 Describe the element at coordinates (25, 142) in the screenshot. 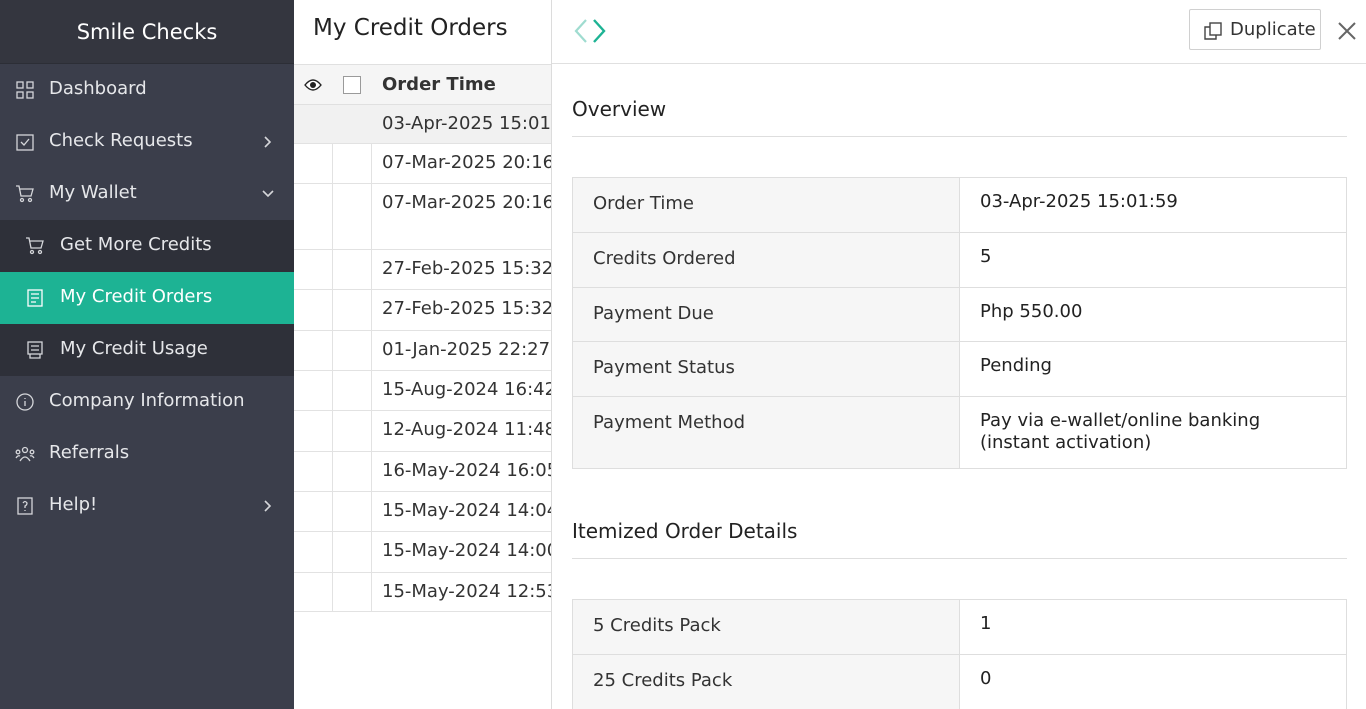

I see `check-request-icon` at that location.